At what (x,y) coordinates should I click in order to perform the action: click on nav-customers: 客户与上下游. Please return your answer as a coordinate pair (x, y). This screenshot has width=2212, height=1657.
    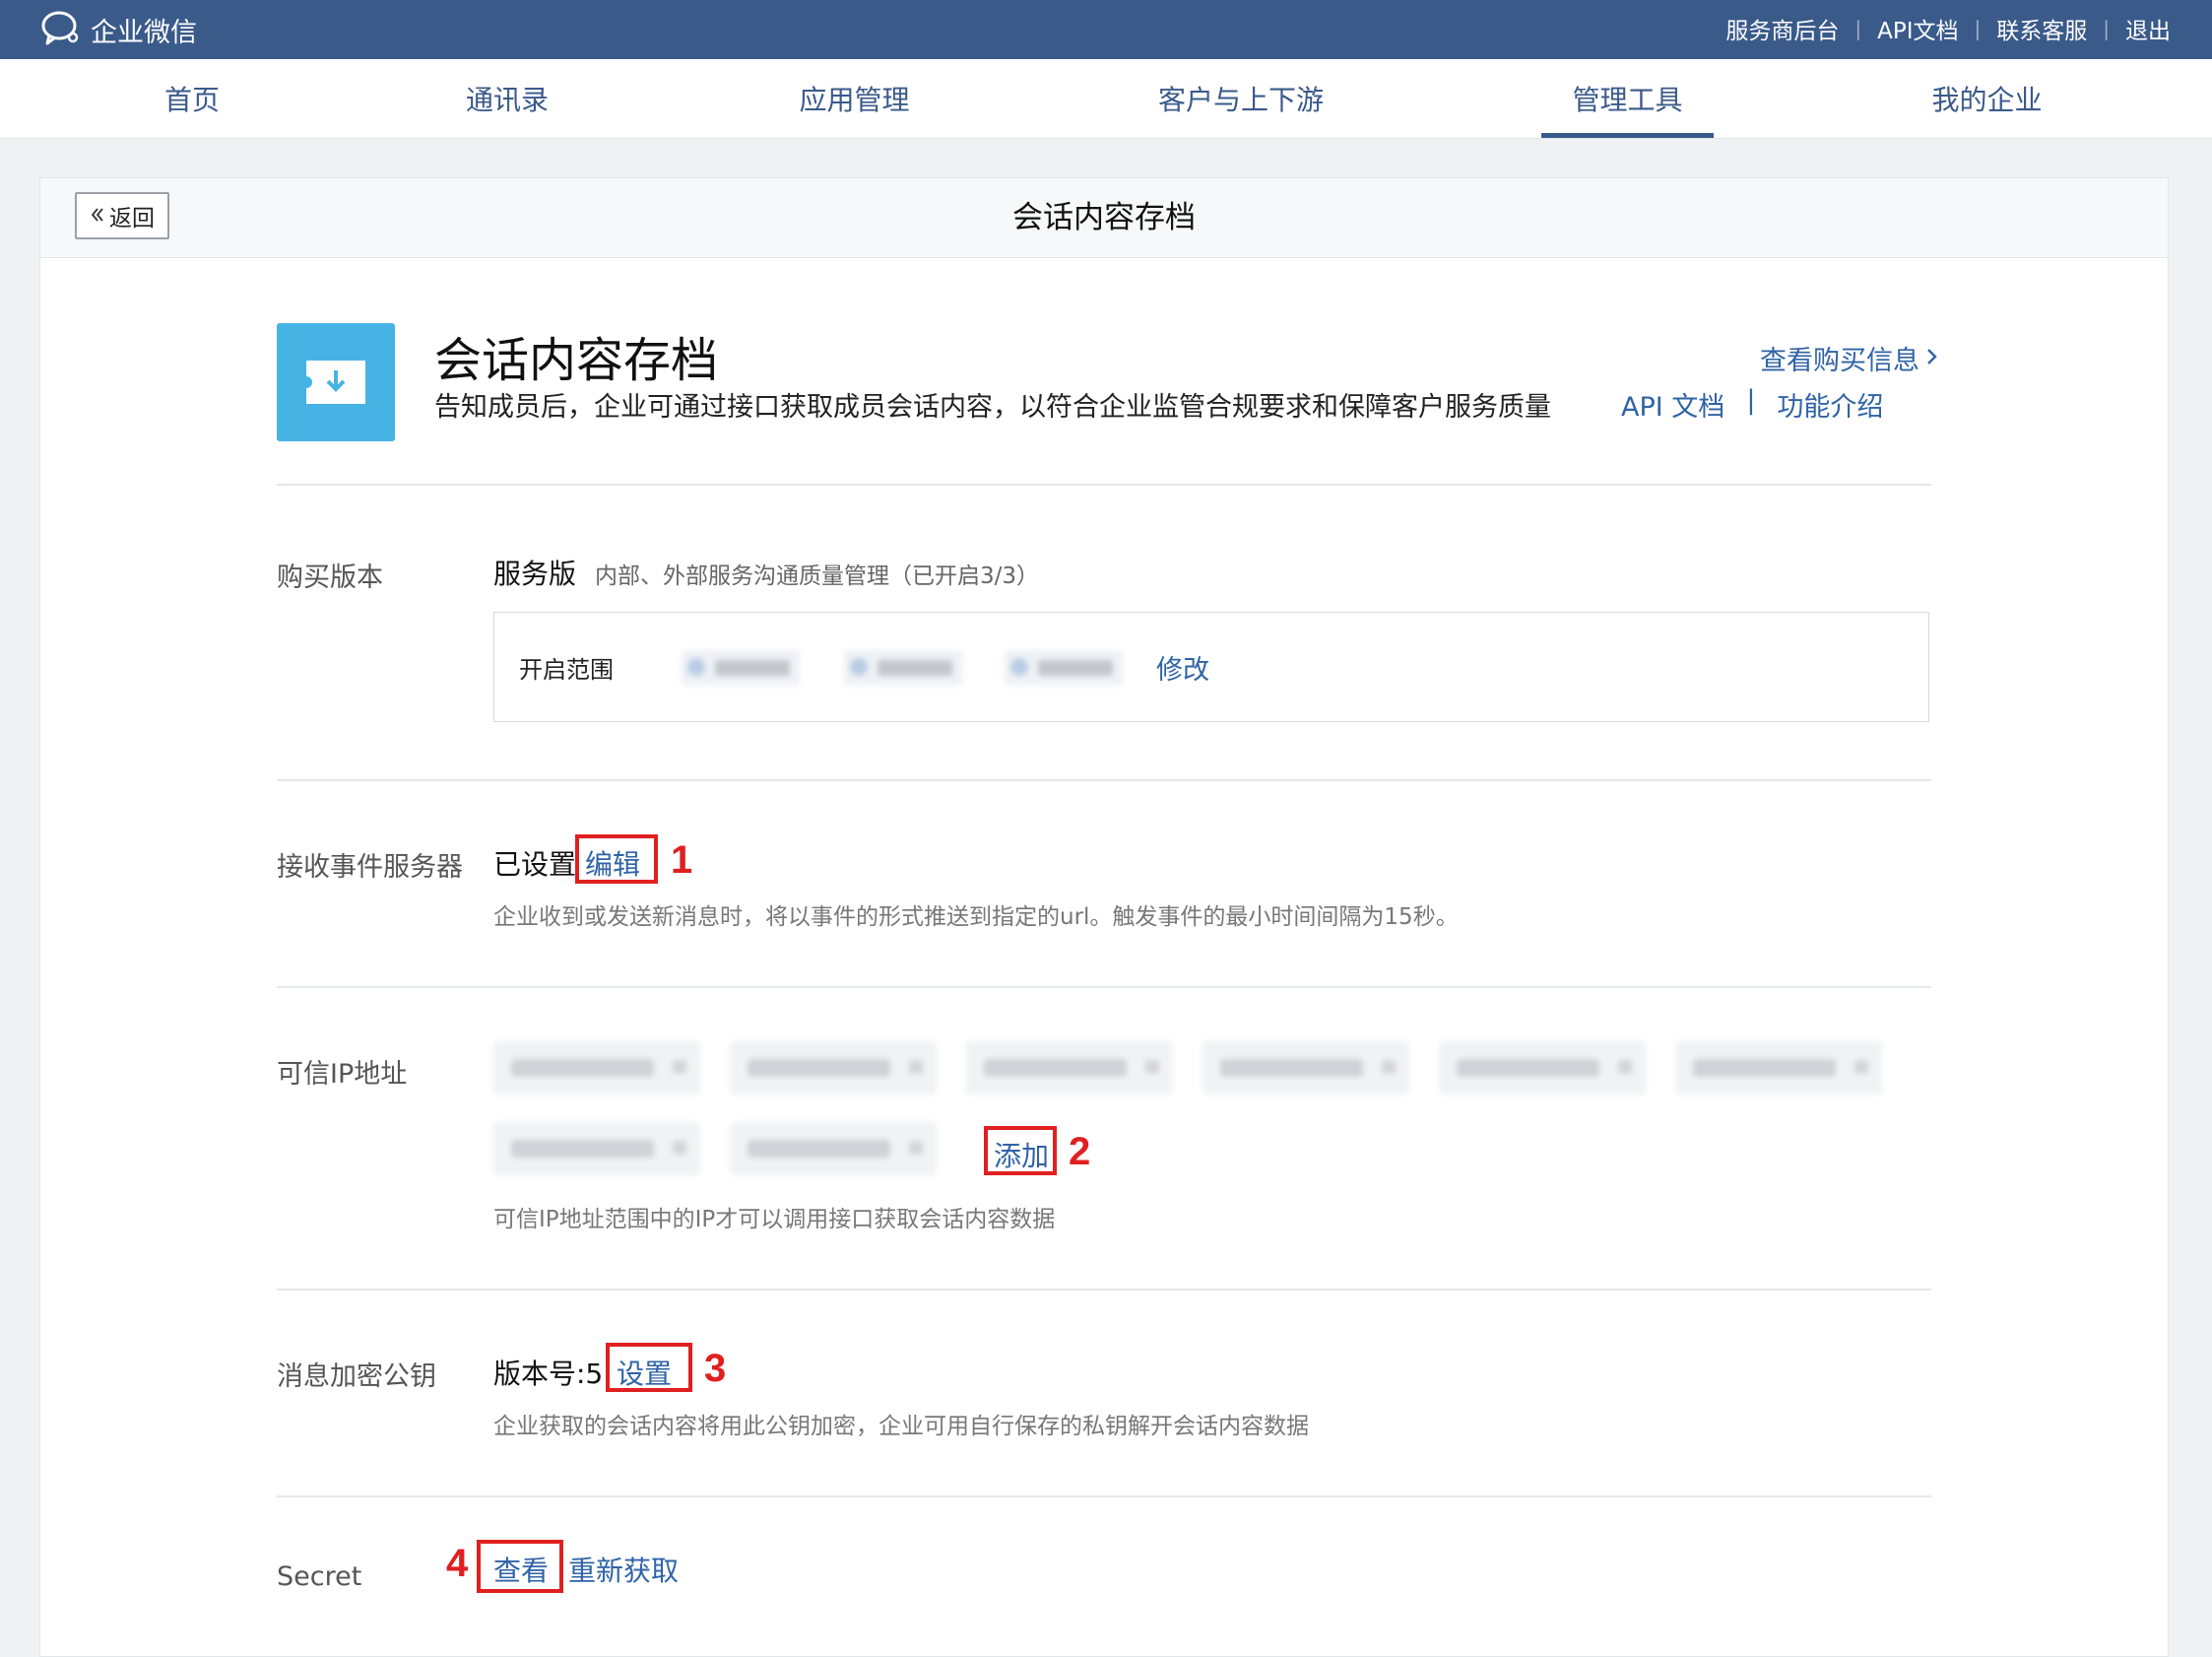
    Looking at the image, I should click on (1240, 98).